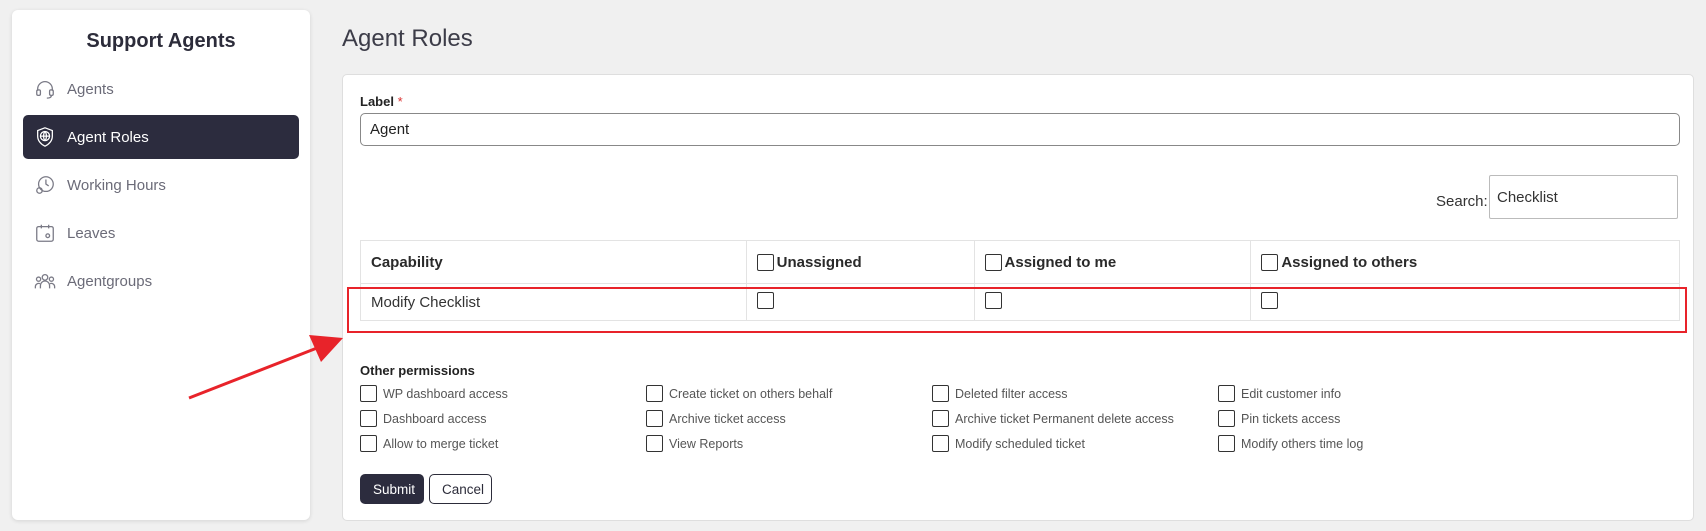 The width and height of the screenshot is (1706, 531). I want to click on permission-label: Archive ticket Permanent delete access, so click(1064, 418).